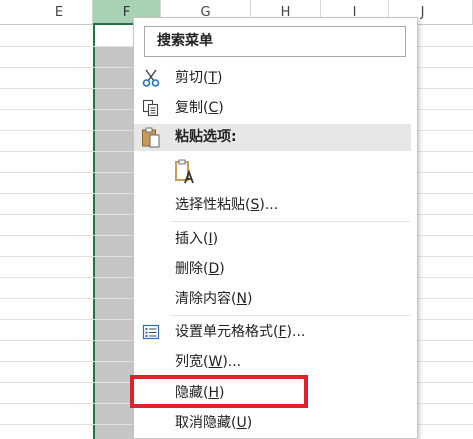 The height and width of the screenshot is (439, 473). What do you see at coordinates (151, 137) in the screenshot?
I see `paste-icon` at bounding box center [151, 137].